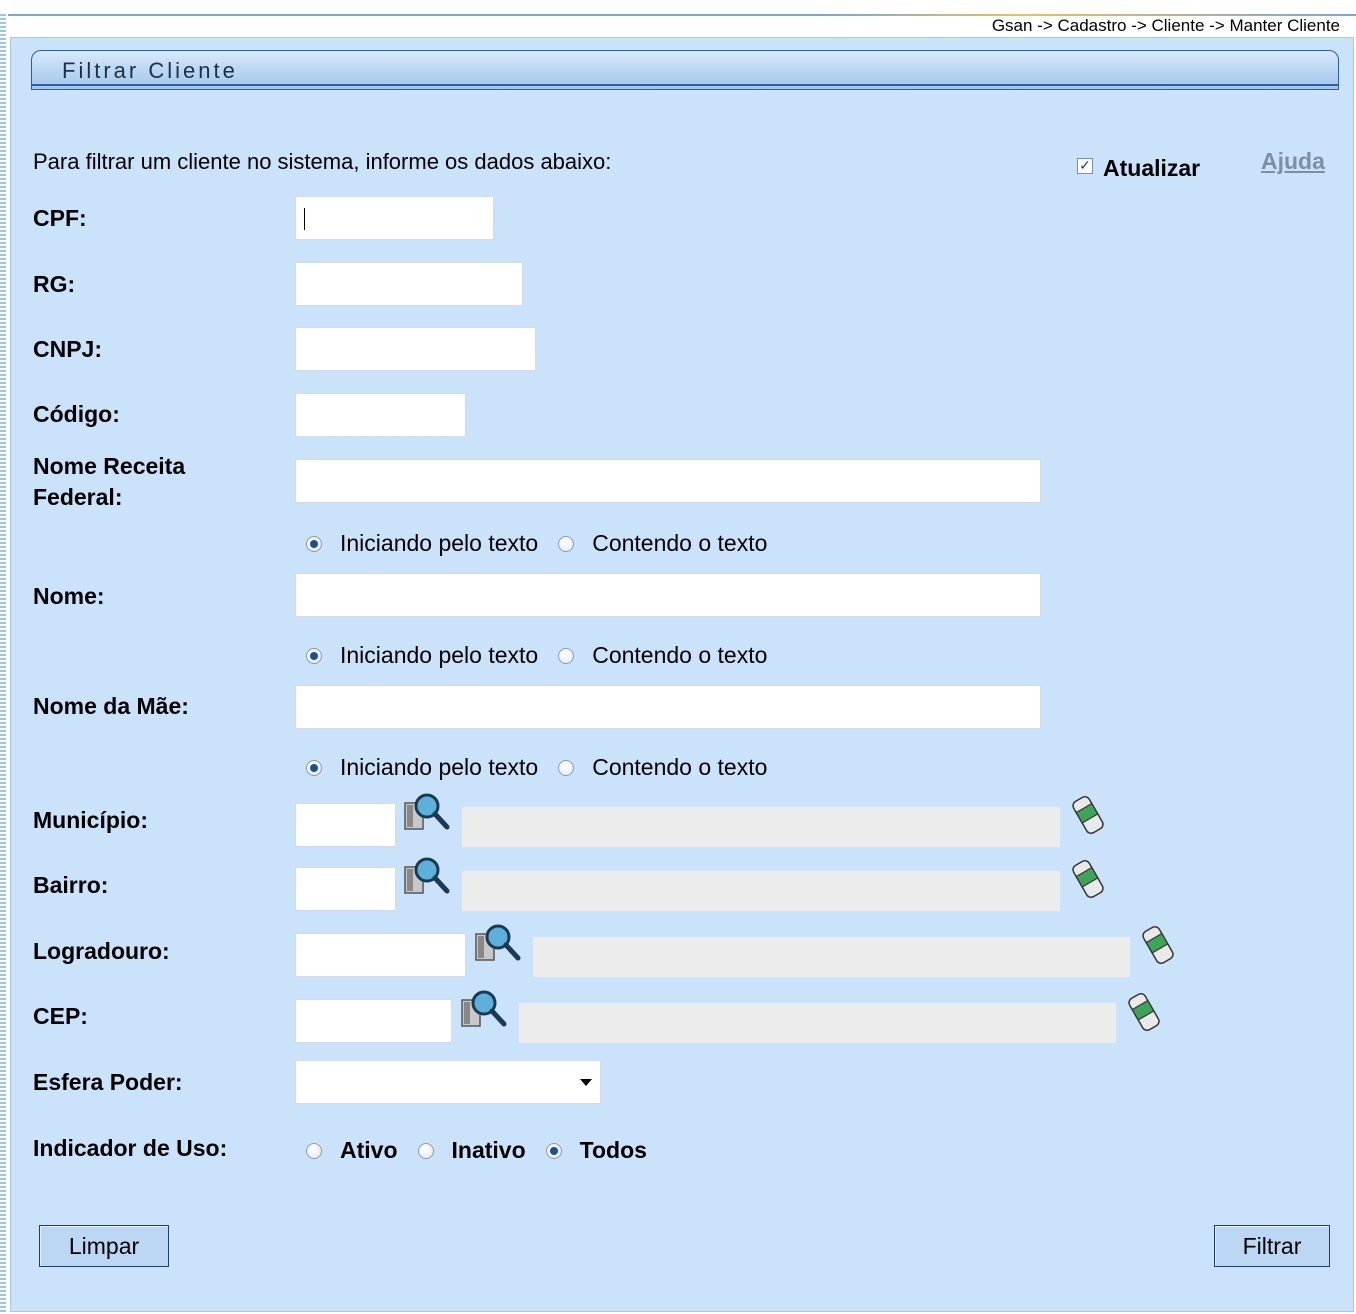  I want to click on municipio-name-field, so click(761, 827).